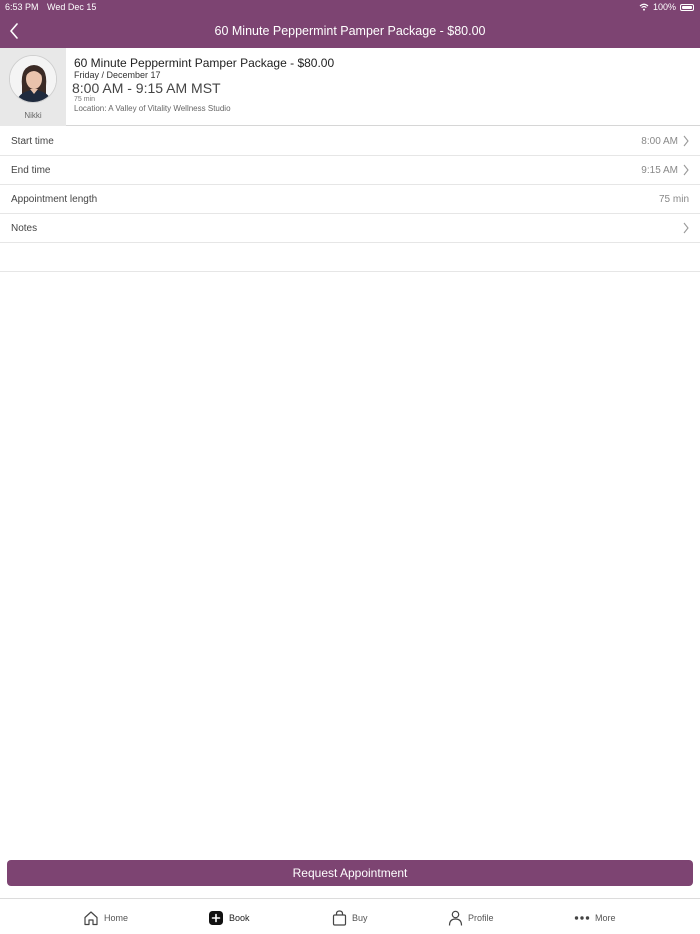 The width and height of the screenshot is (700, 934). What do you see at coordinates (687, 7) in the screenshot?
I see `battery-icon` at bounding box center [687, 7].